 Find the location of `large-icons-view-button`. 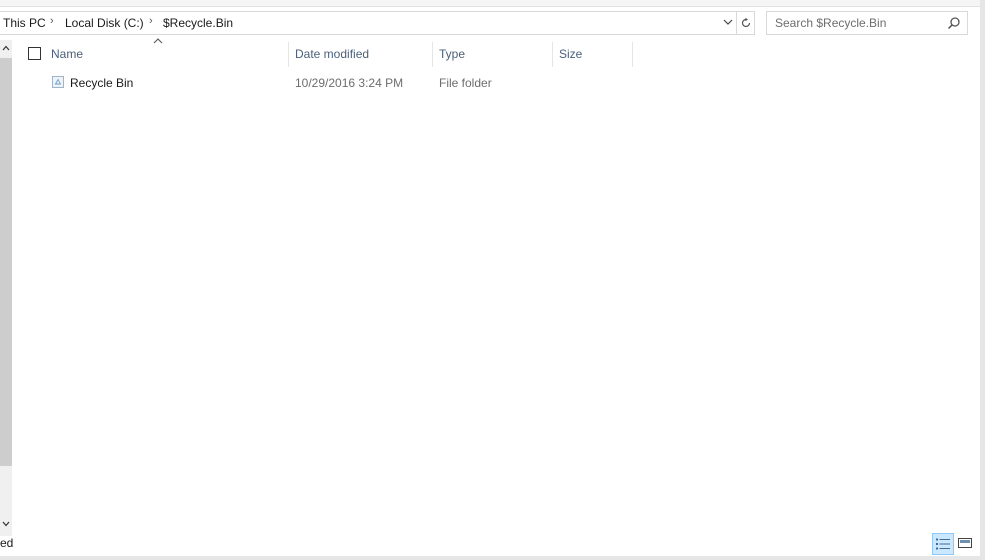

large-icons-view-button is located at coordinates (965, 543).